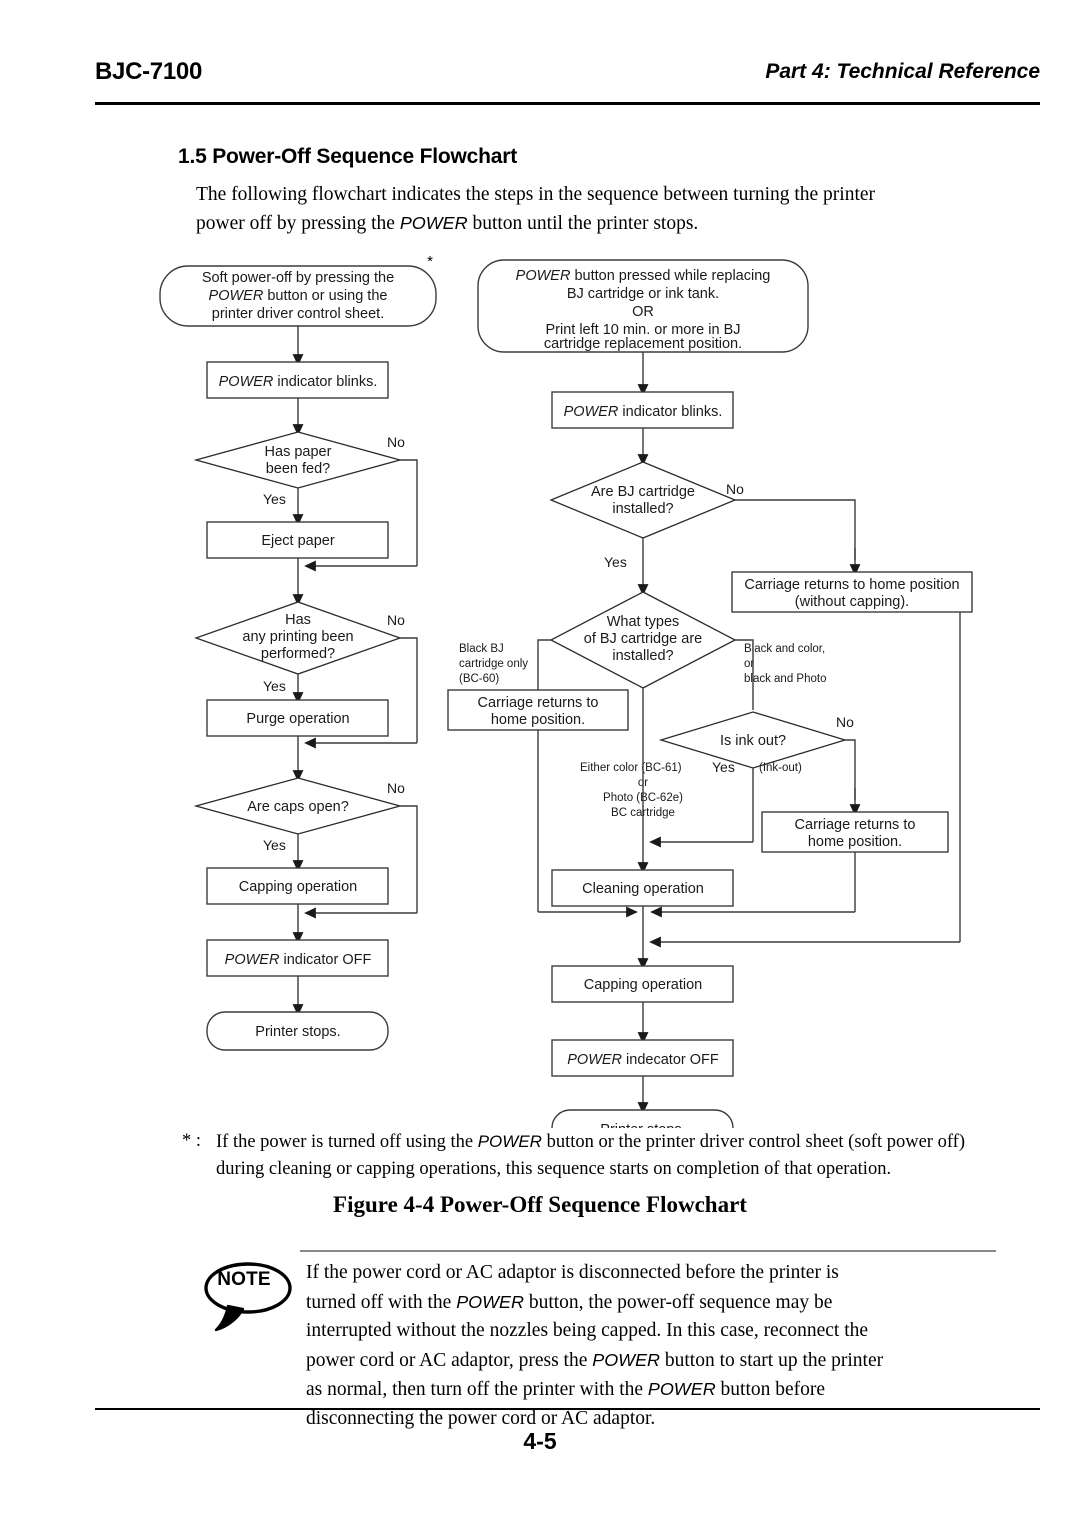 The image size is (1080, 1528). I want to click on intro-power-emphasis: POWER, so click(433, 223).